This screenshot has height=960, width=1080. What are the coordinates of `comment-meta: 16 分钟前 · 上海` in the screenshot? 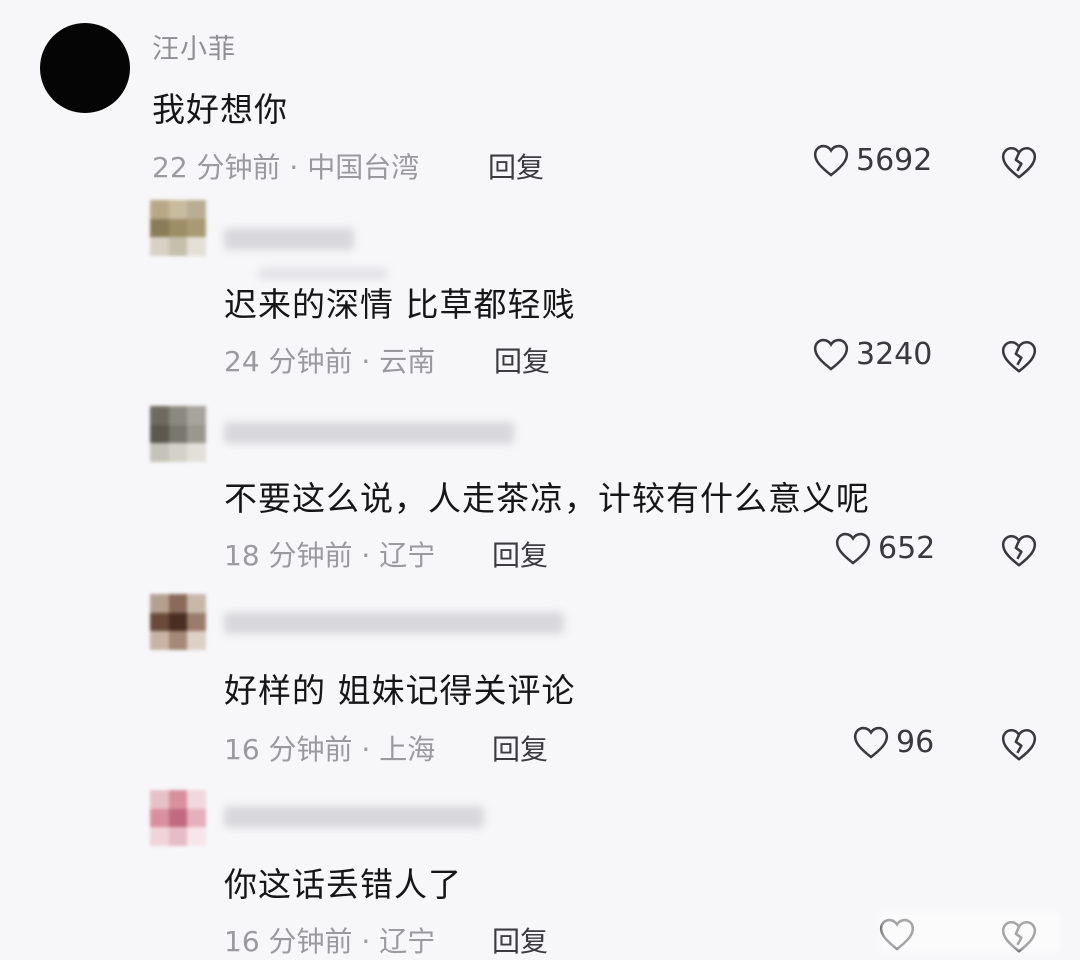 It's located at (330, 749).